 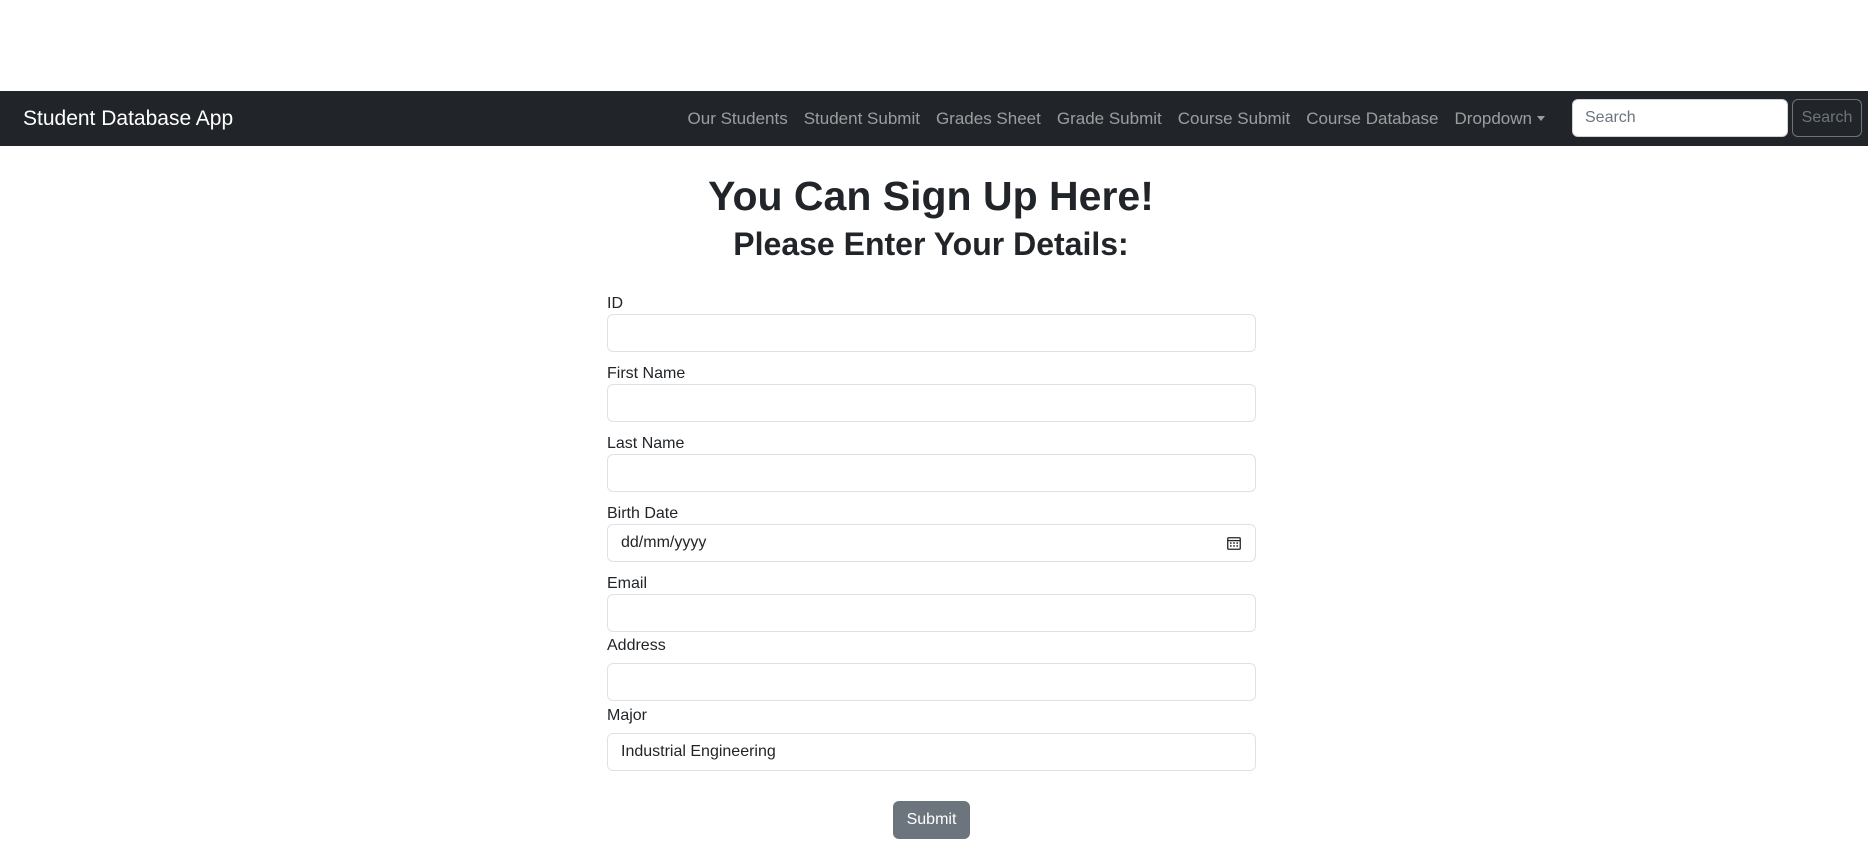 I want to click on page-subtitle: Please Enter Your Details:, so click(x=931, y=244).